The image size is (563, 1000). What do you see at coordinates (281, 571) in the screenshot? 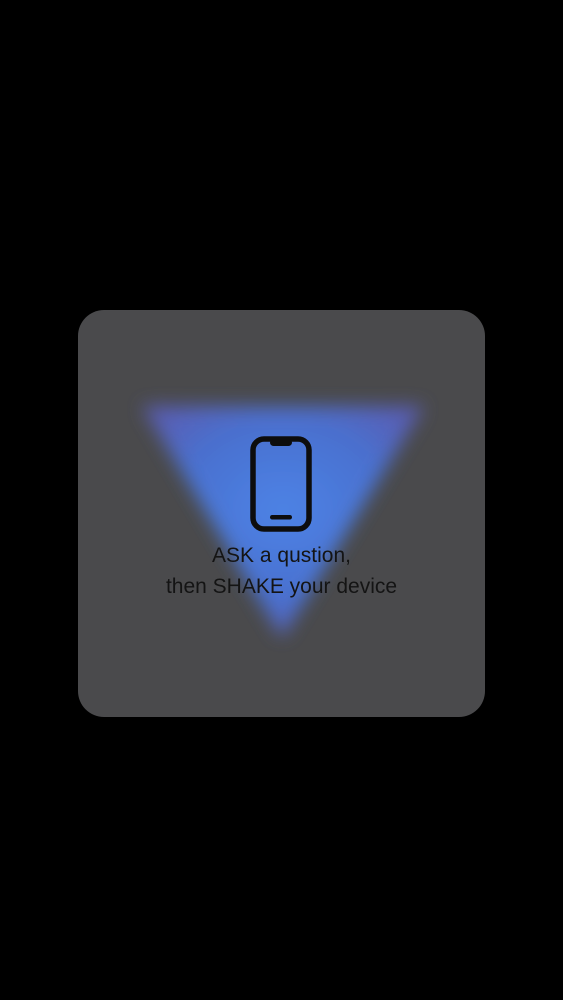
I see `instruction-text: ASK a qustion, then SHAKE your device` at bounding box center [281, 571].